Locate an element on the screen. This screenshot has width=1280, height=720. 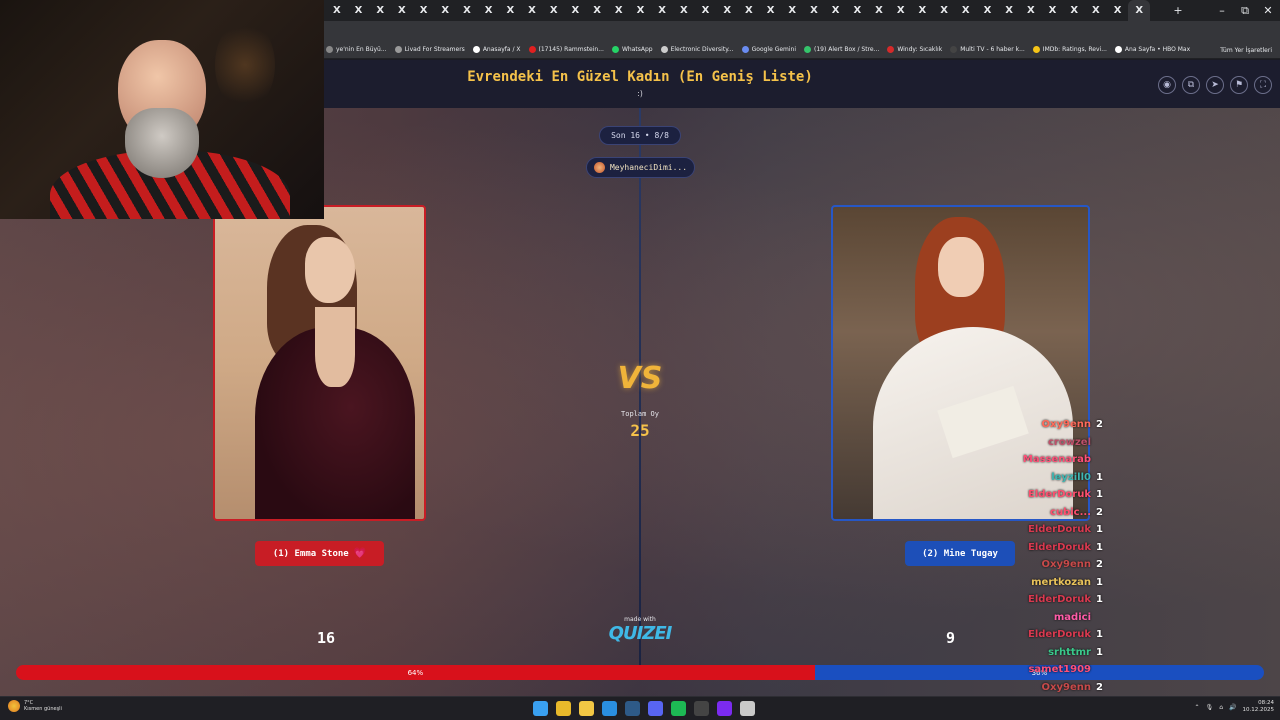
all-bookmarks-button: Tüm Yer İşaretleri is located at coordinates (1246, 50).